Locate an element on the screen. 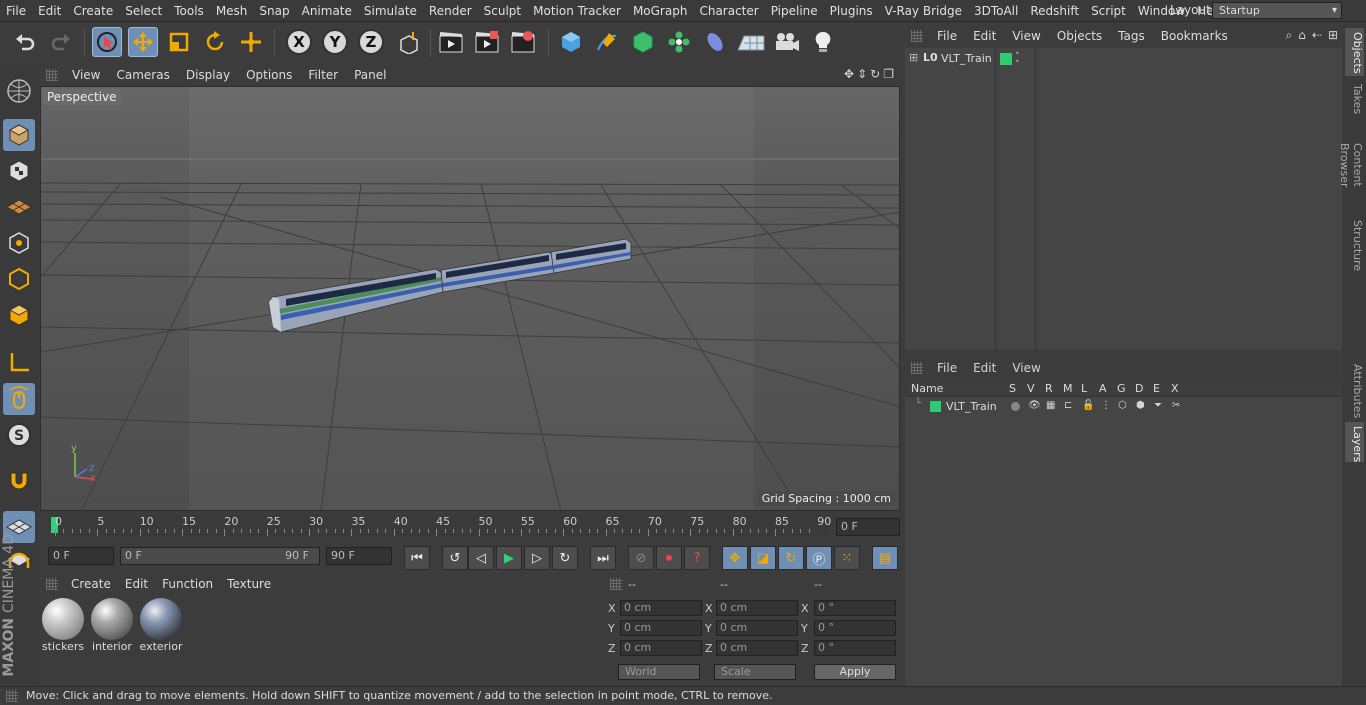  make-editable-icon is located at coordinates (19, 91).